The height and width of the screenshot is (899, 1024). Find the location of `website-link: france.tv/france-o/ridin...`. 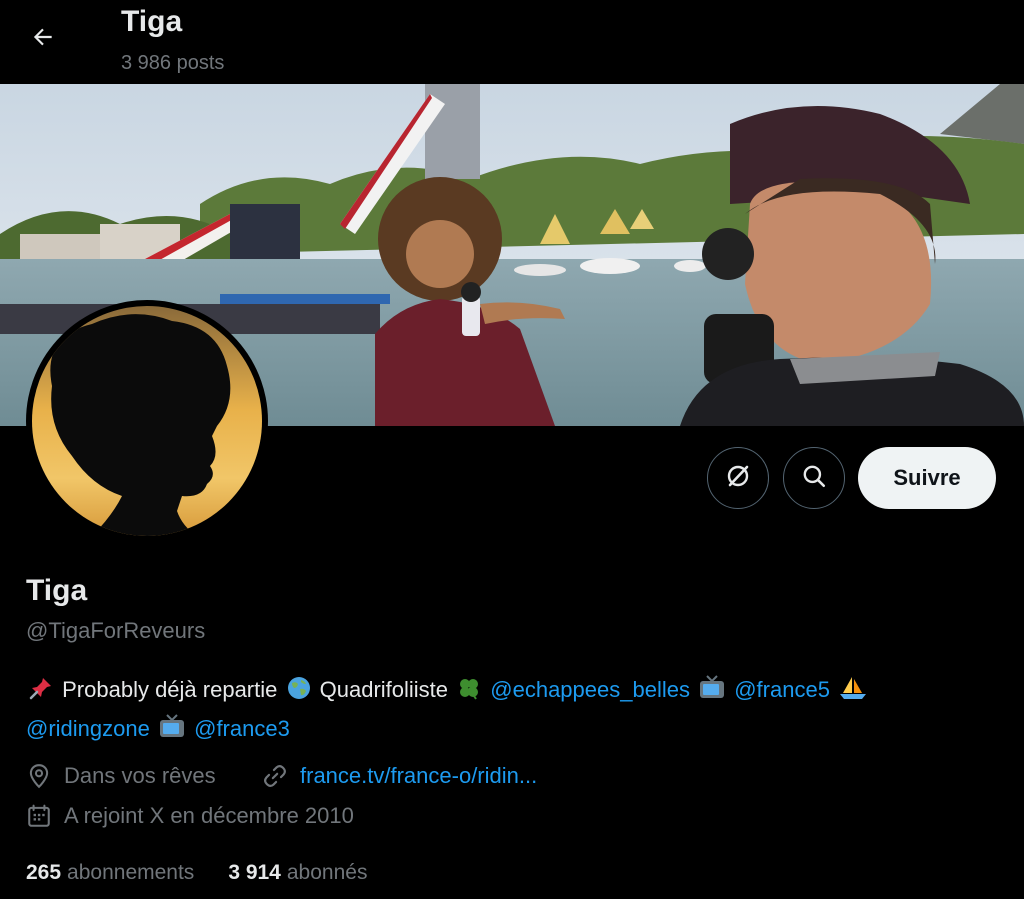

website-link: france.tv/france-o/ridin... is located at coordinates (418, 776).